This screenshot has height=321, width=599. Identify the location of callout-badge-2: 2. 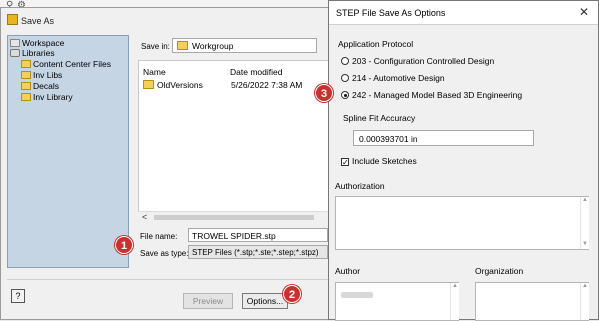
(292, 294).